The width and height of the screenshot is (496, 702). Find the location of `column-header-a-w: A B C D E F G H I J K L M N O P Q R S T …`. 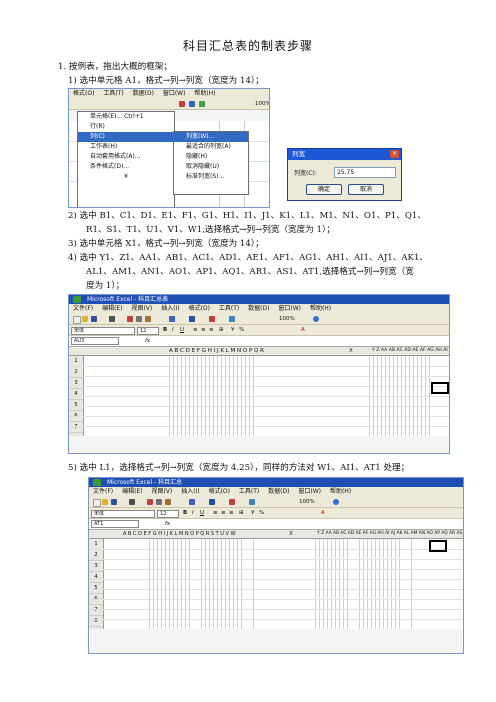

column-header-a-w: A B C D E F G H I J K L M N O P Q R S T … is located at coordinates (179, 534).